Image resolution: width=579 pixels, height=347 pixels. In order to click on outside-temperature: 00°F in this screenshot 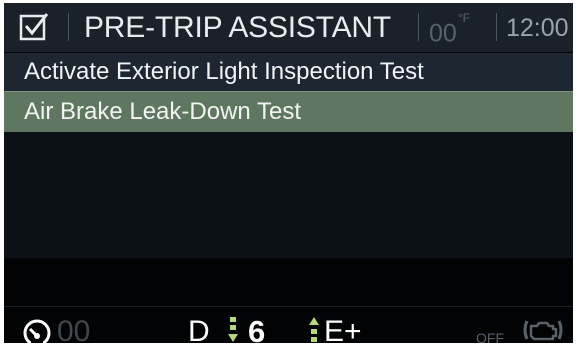, I will do `click(449, 29)`.